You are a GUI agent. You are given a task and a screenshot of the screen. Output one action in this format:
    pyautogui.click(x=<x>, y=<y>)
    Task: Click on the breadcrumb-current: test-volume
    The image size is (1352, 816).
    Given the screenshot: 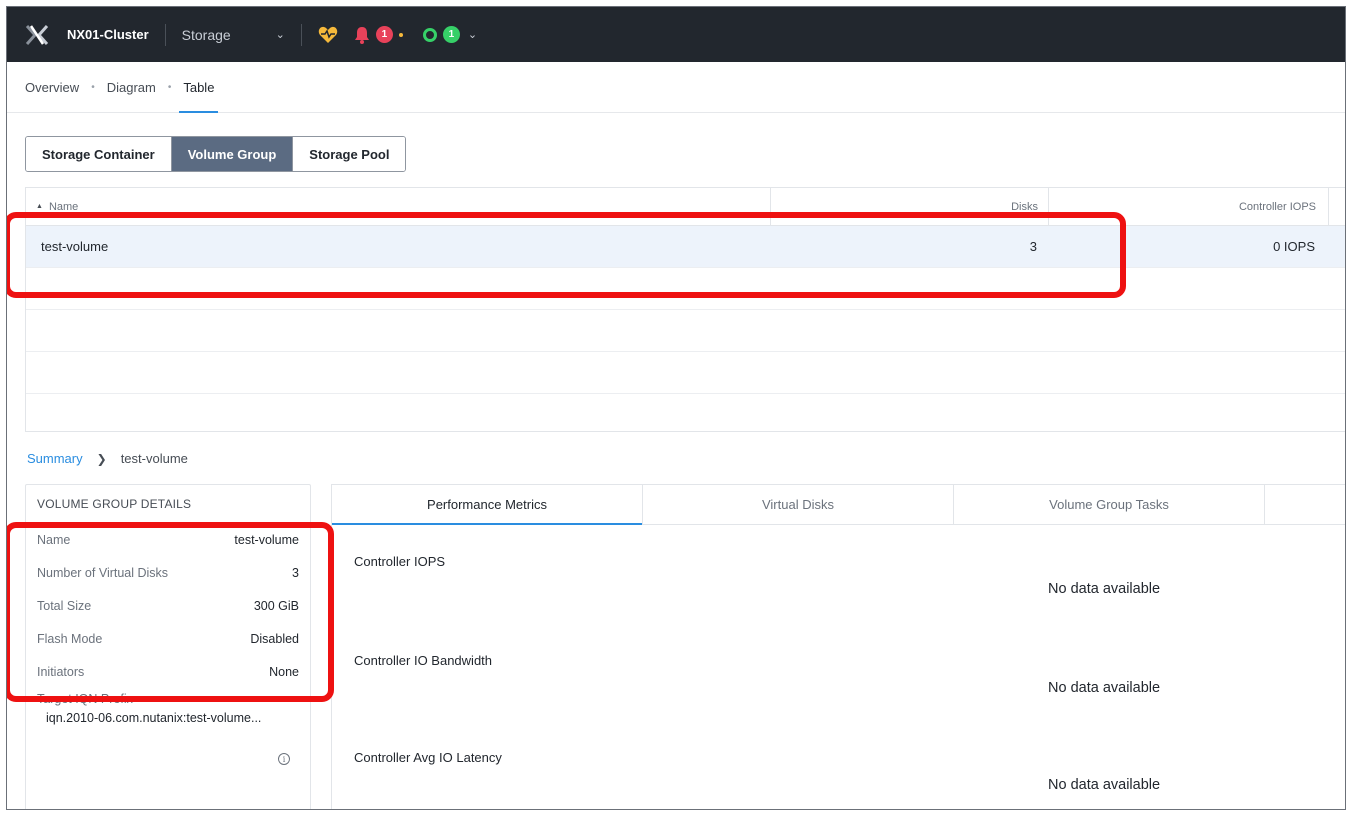 What is the action you would take?
    pyautogui.click(x=154, y=458)
    